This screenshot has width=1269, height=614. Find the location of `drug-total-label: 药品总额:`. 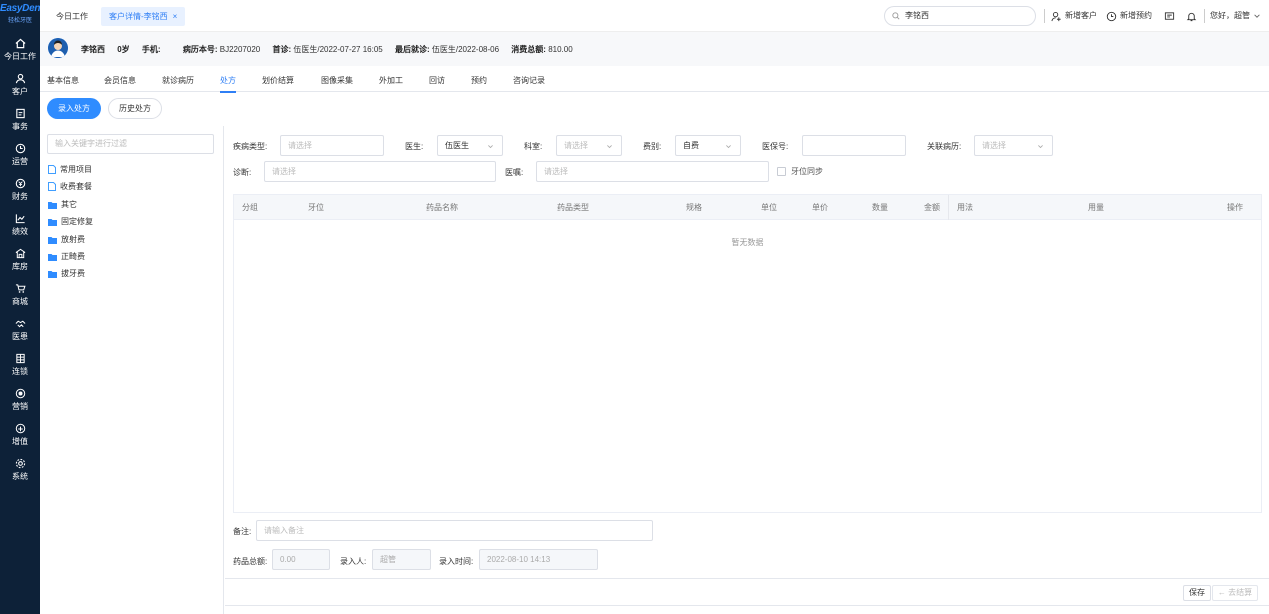

drug-total-label: 药品总额: is located at coordinates (250, 561).